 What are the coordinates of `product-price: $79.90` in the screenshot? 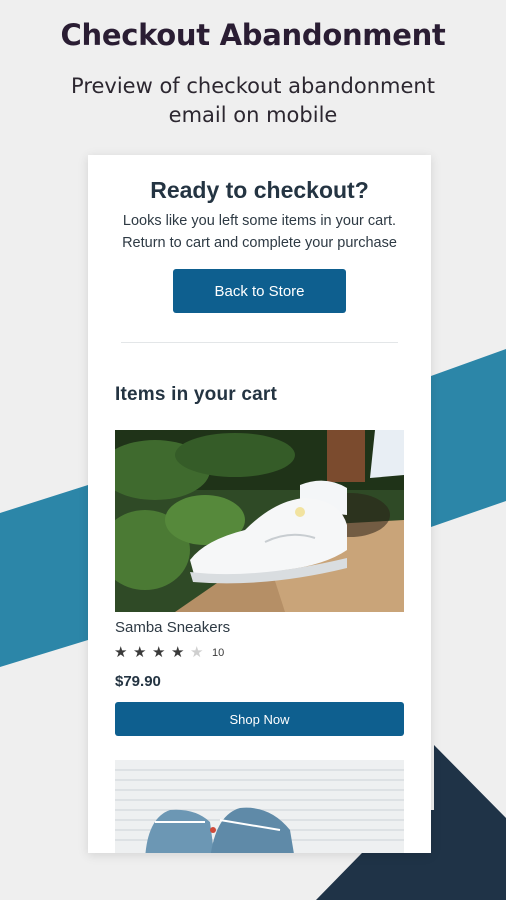 It's located at (138, 681).